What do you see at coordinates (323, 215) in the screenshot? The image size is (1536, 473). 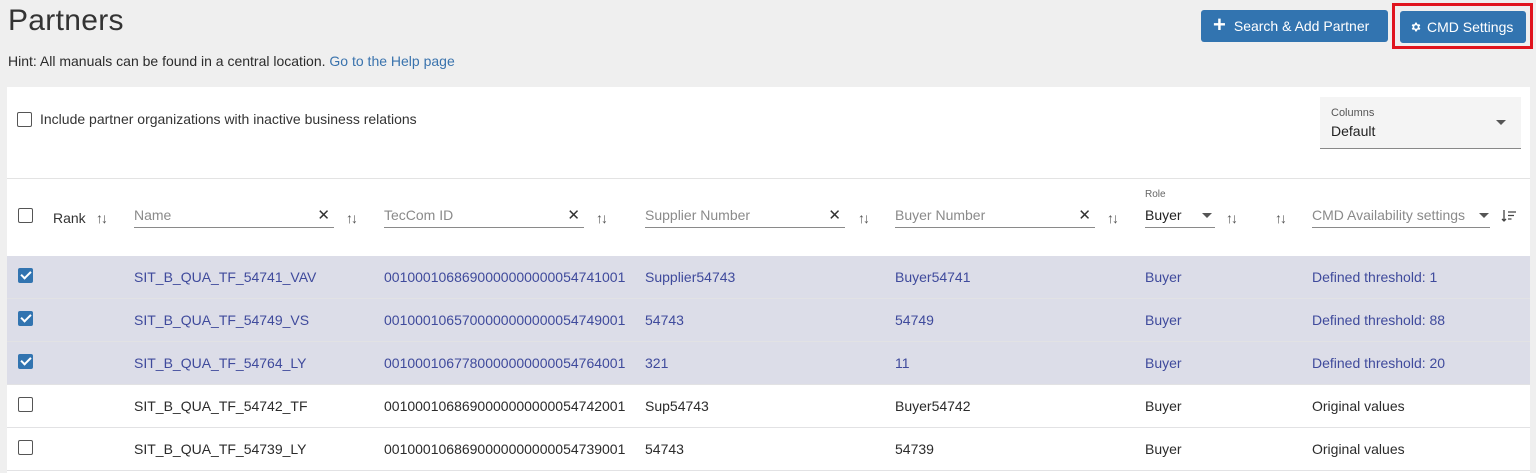 I see `clear-name-filter-icon: ✕` at bounding box center [323, 215].